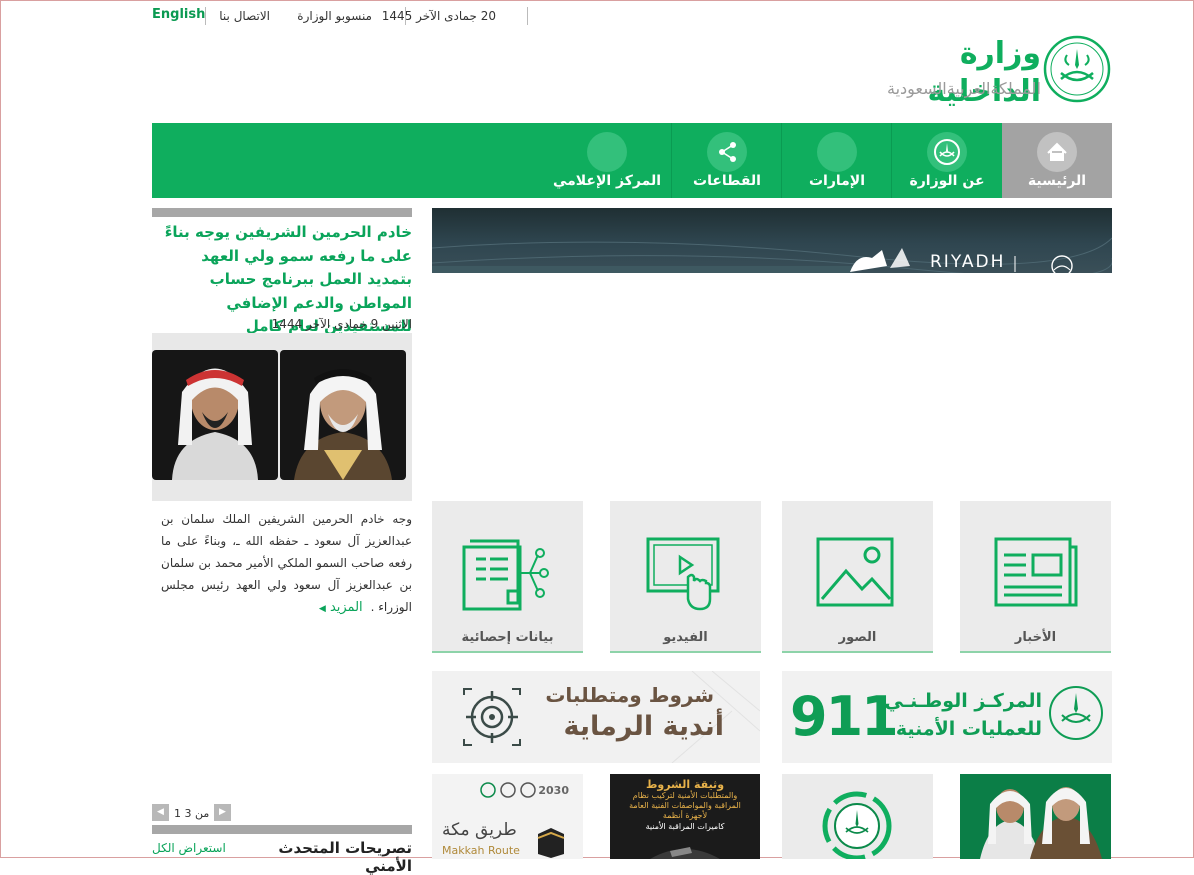  Describe the element at coordinates (1057, 152) in the screenshot. I see `home-icon` at that location.